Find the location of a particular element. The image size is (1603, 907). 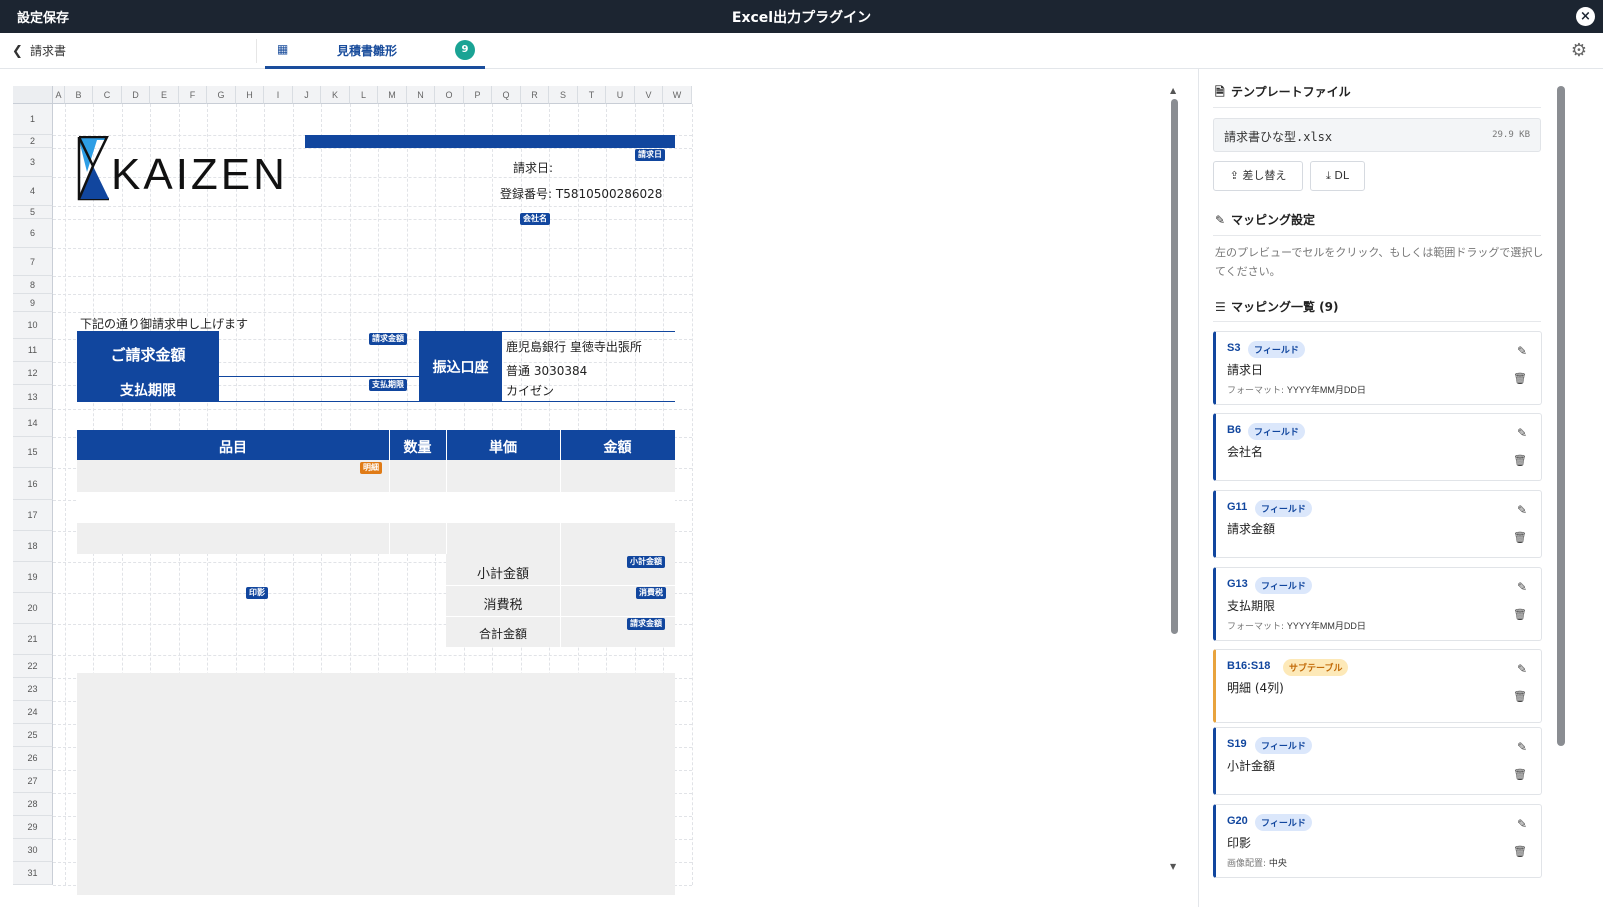

panel-scrollbar is located at coordinates (1561, 416).